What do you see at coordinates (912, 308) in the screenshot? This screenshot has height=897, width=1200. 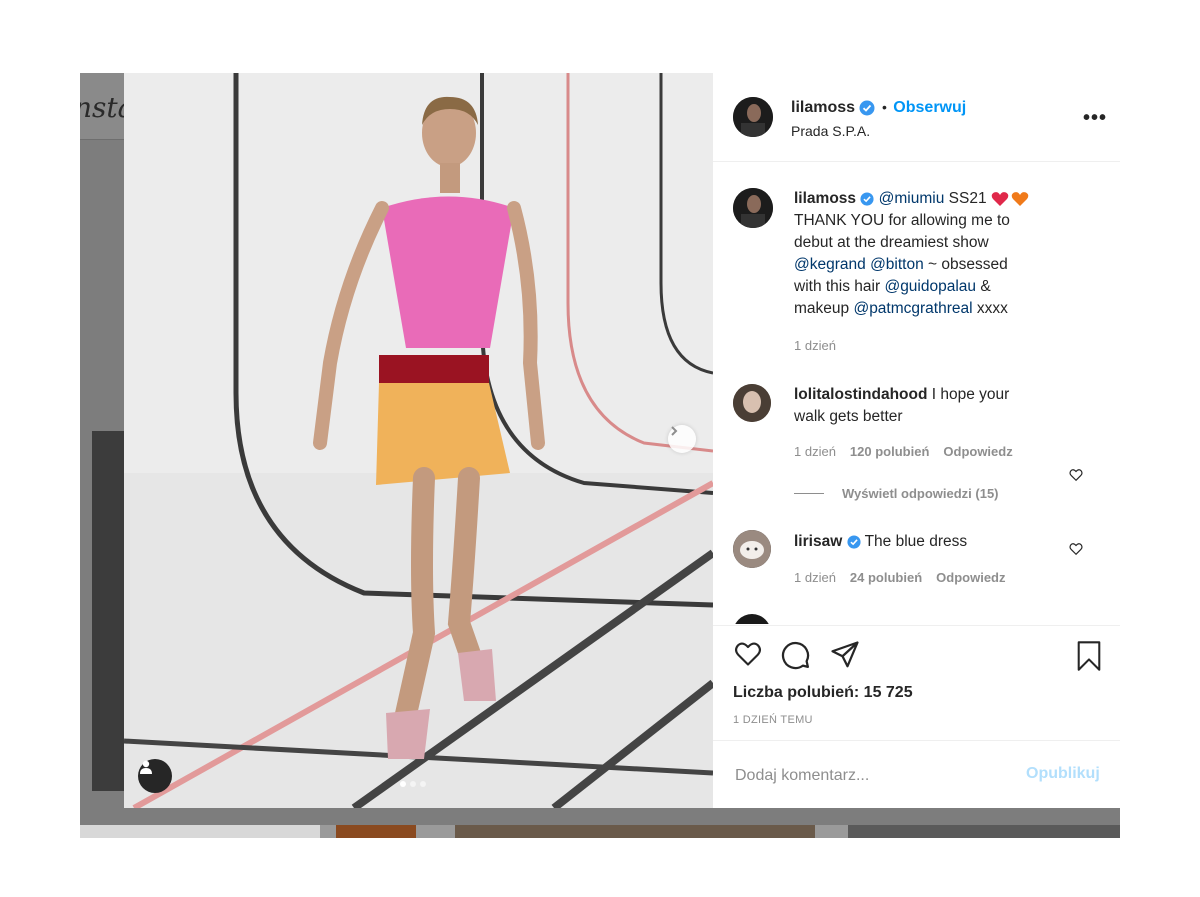 I see `mention-link: @patmcgrathreal` at bounding box center [912, 308].